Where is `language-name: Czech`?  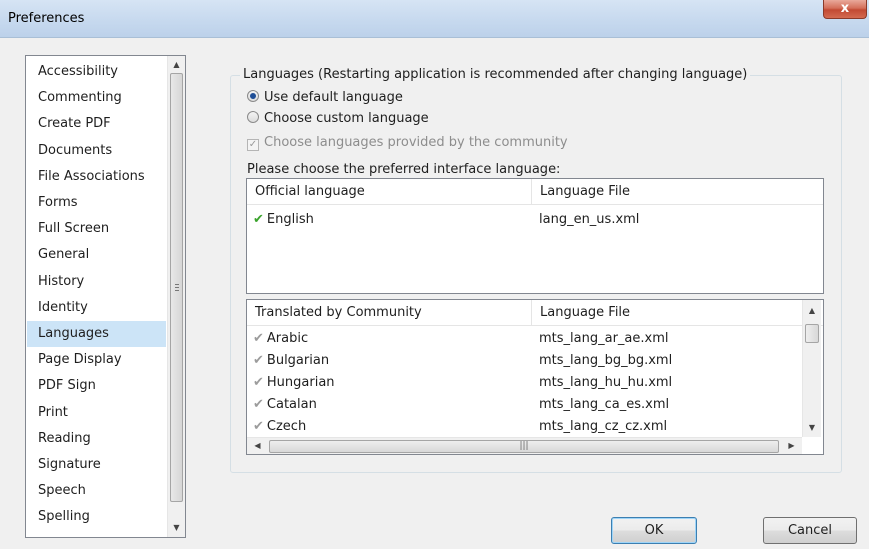
language-name: Czech is located at coordinates (286, 426).